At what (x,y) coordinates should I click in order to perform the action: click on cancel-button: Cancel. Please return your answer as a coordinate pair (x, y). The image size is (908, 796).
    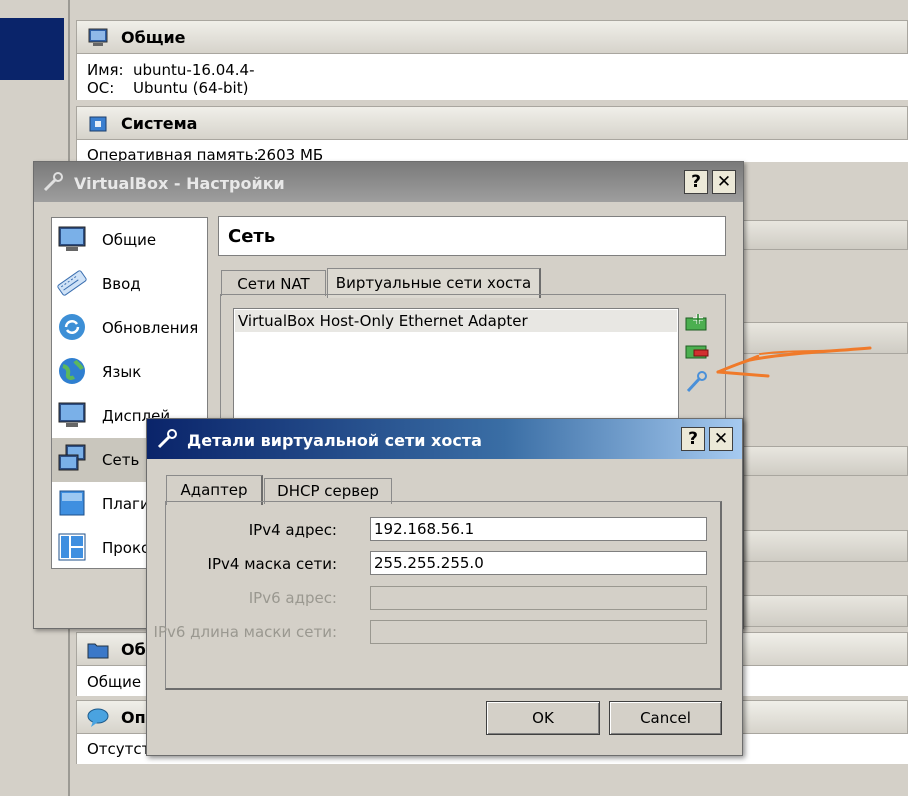
    Looking at the image, I should click on (665, 718).